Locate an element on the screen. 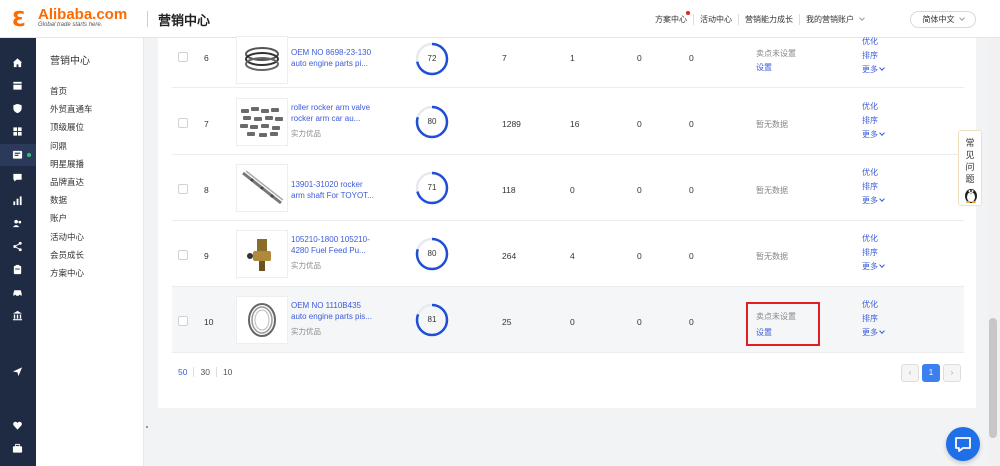 The width and height of the screenshot is (1000, 466). grid-icon is located at coordinates (17, 131).